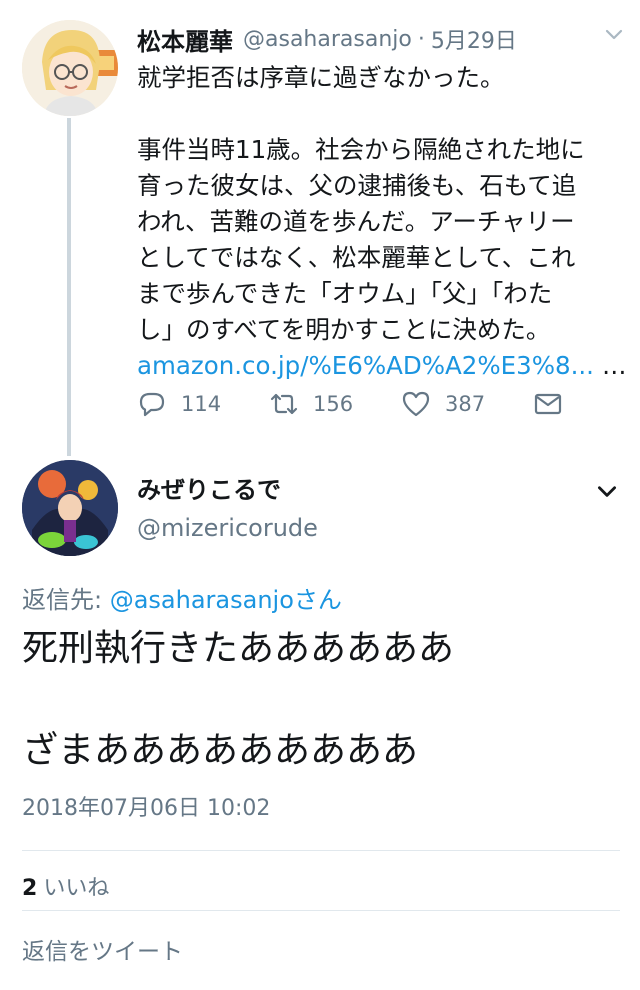 This screenshot has height=990, width=640. I want to click on parent-date: 5月29日, so click(474, 39).